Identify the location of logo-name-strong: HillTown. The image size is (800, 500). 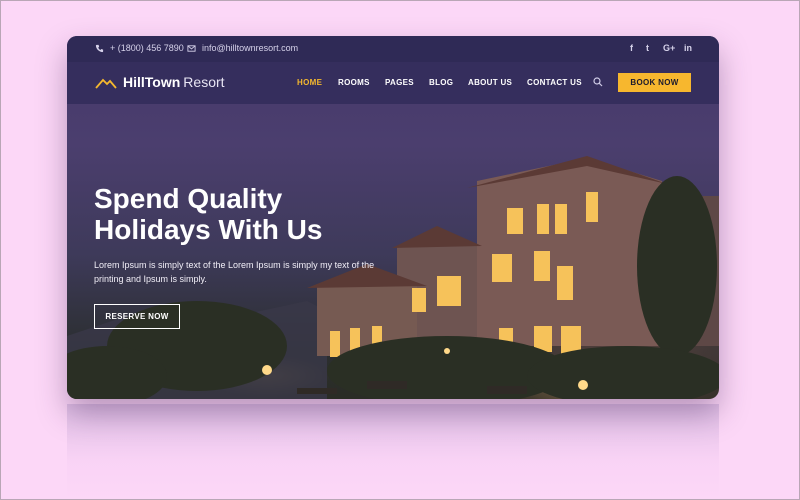
(152, 82).